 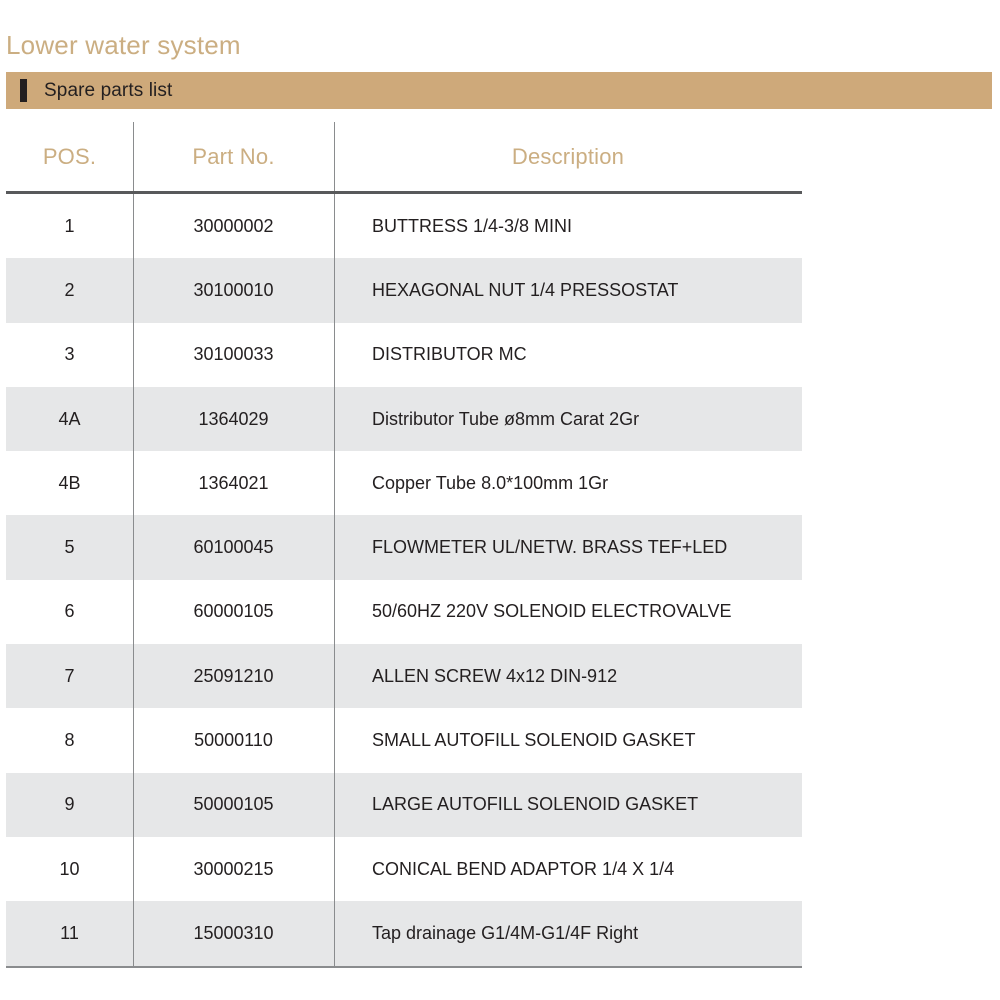 I want to click on cell-description: BUTTRESS 1/4-3/8 MINI, so click(x=472, y=225).